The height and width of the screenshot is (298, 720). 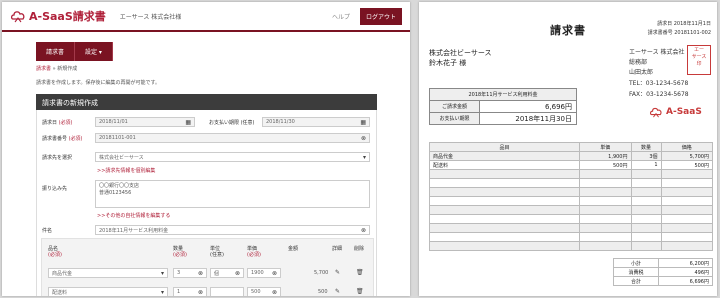 I want to click on unit-header: 単位 (任意), so click(x=217, y=252).